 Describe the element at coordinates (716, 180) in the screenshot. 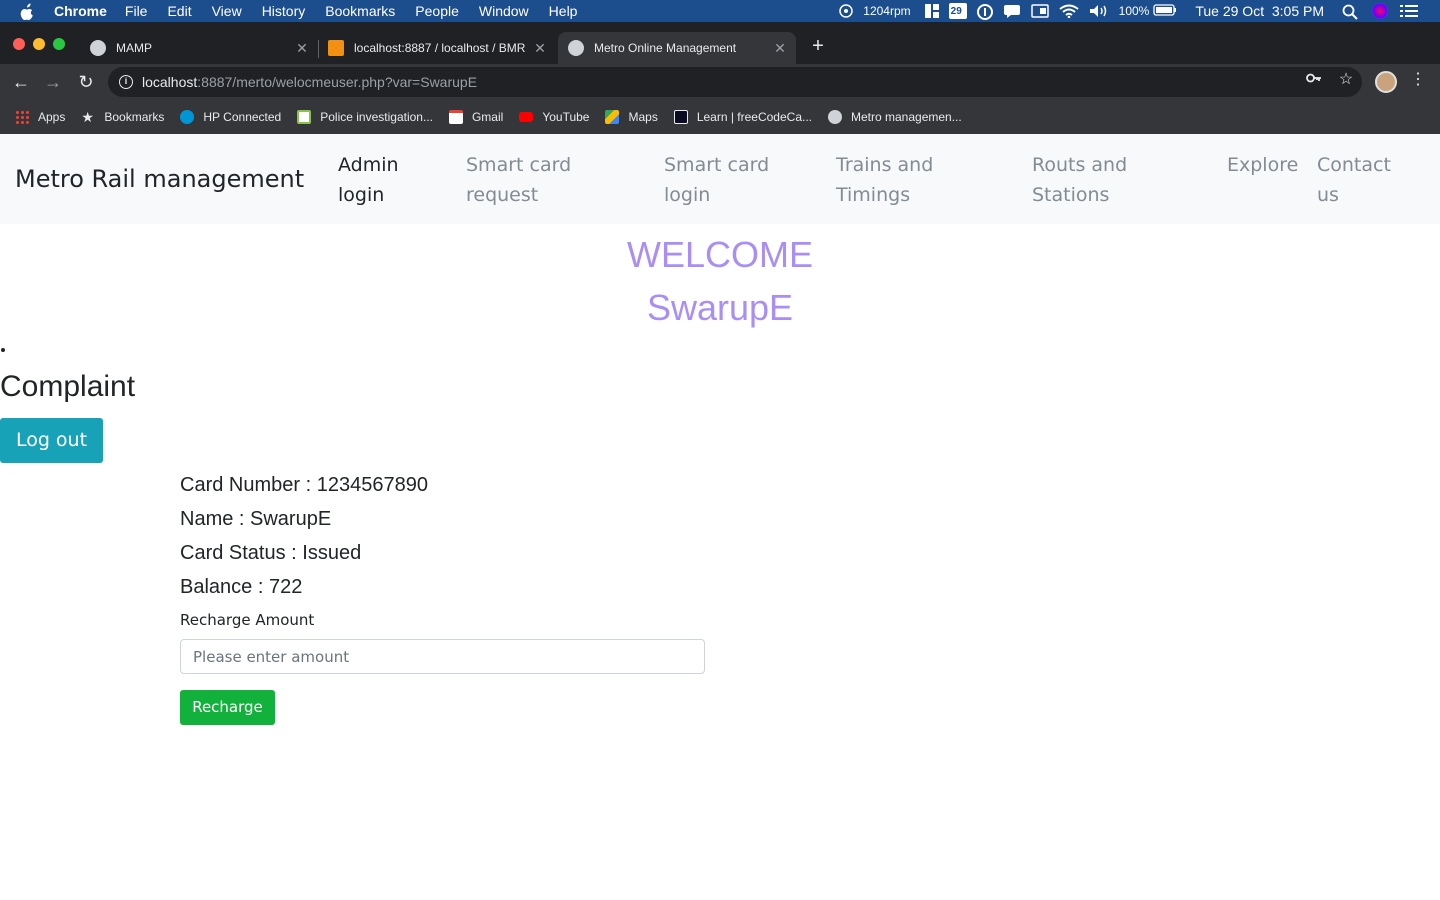

I see `nav-smart-card-login: Smart card login` at that location.